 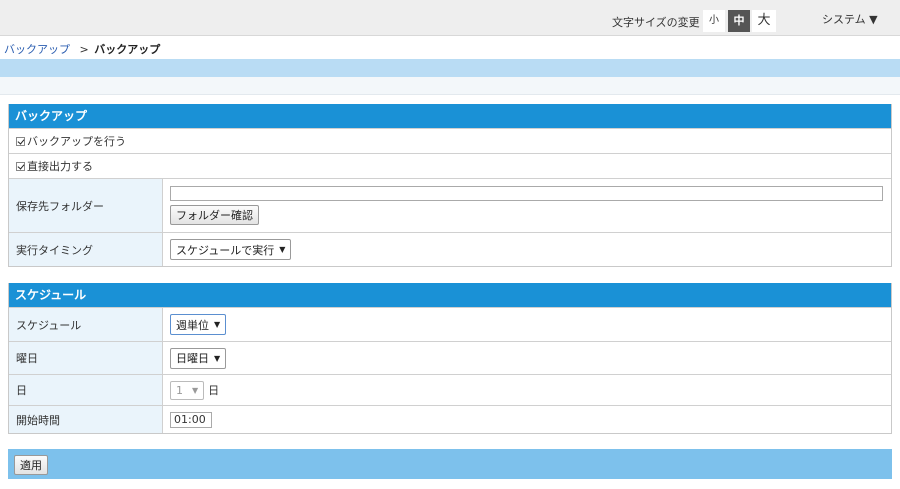 I want to click on schedule-select: 週単位 ▼, so click(x=198, y=324).